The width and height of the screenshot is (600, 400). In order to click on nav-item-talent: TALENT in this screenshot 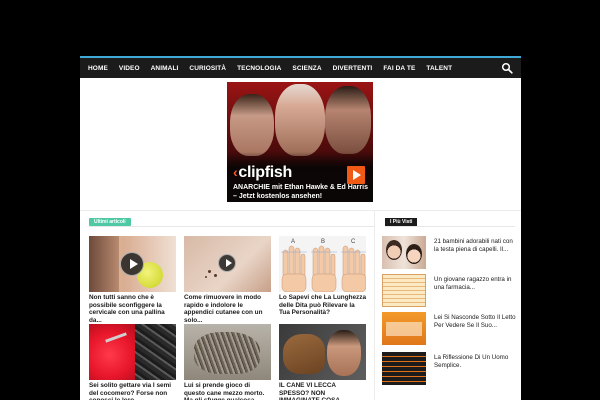, I will do `click(439, 68)`.